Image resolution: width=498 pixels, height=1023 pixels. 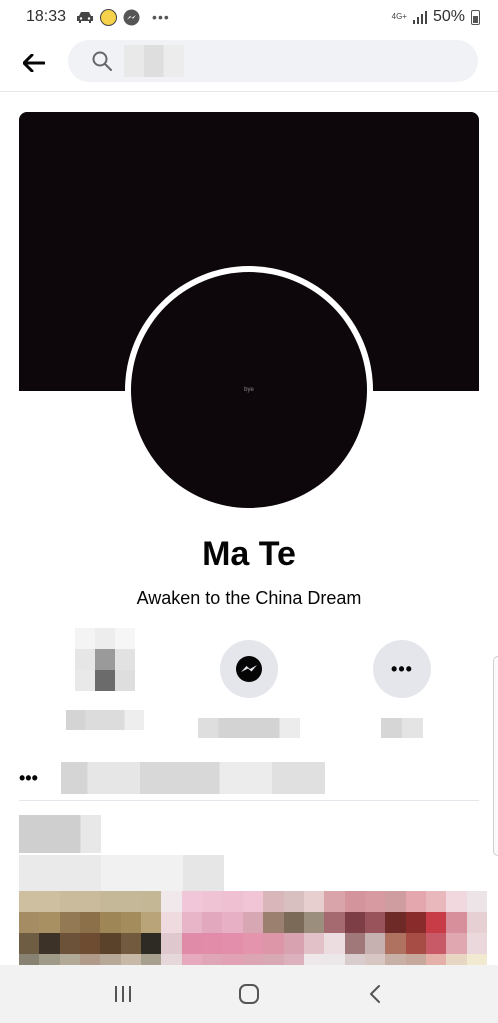 I want to click on post-meta, so click(x=121, y=874).